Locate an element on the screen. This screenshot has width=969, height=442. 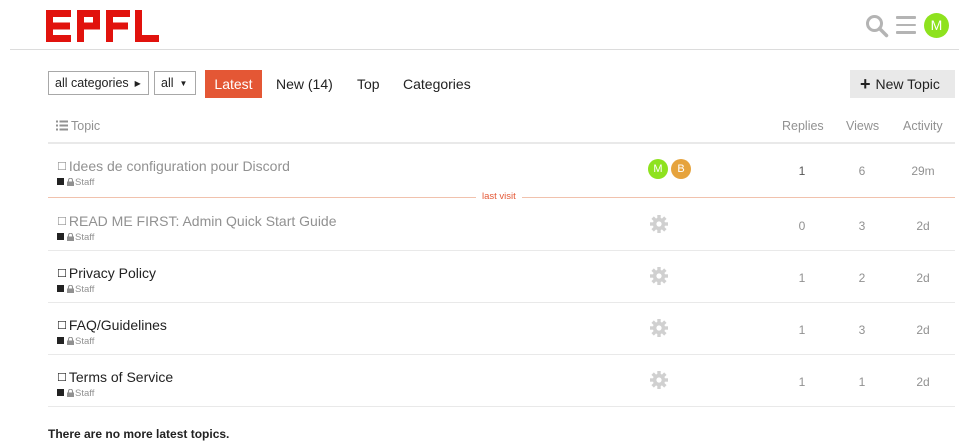
category-dropdown-label: all categories is located at coordinates (92, 83).